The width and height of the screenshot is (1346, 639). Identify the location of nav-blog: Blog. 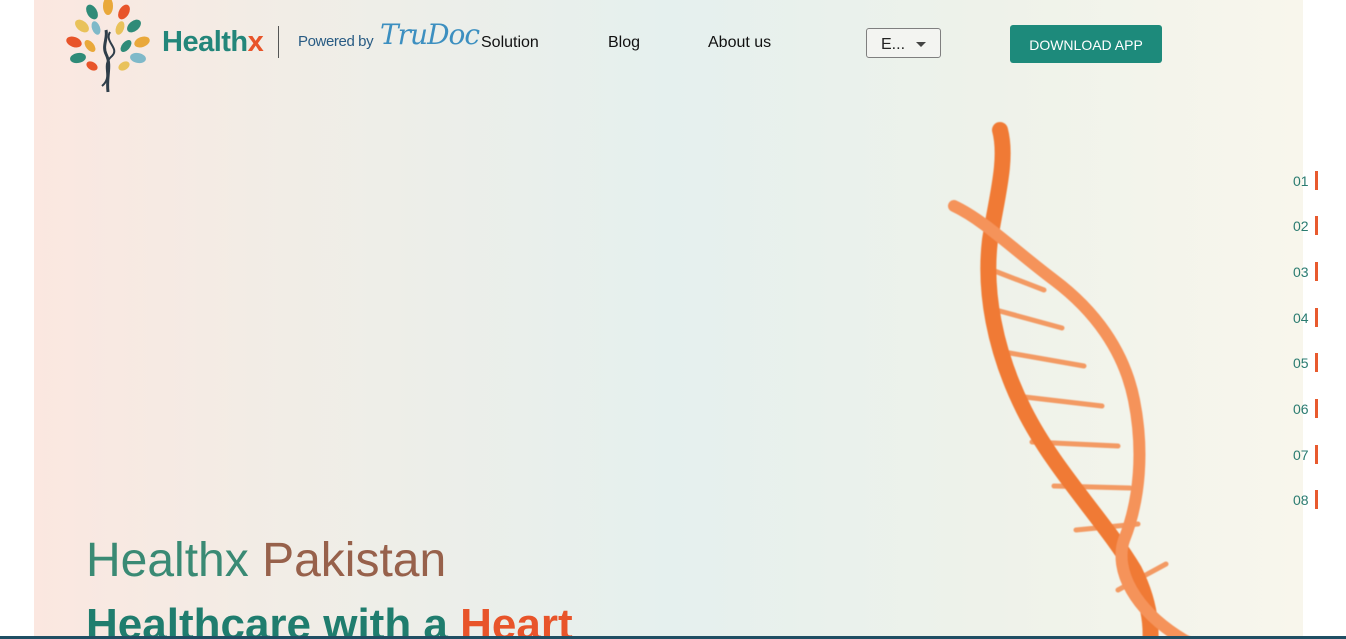
(624, 43).